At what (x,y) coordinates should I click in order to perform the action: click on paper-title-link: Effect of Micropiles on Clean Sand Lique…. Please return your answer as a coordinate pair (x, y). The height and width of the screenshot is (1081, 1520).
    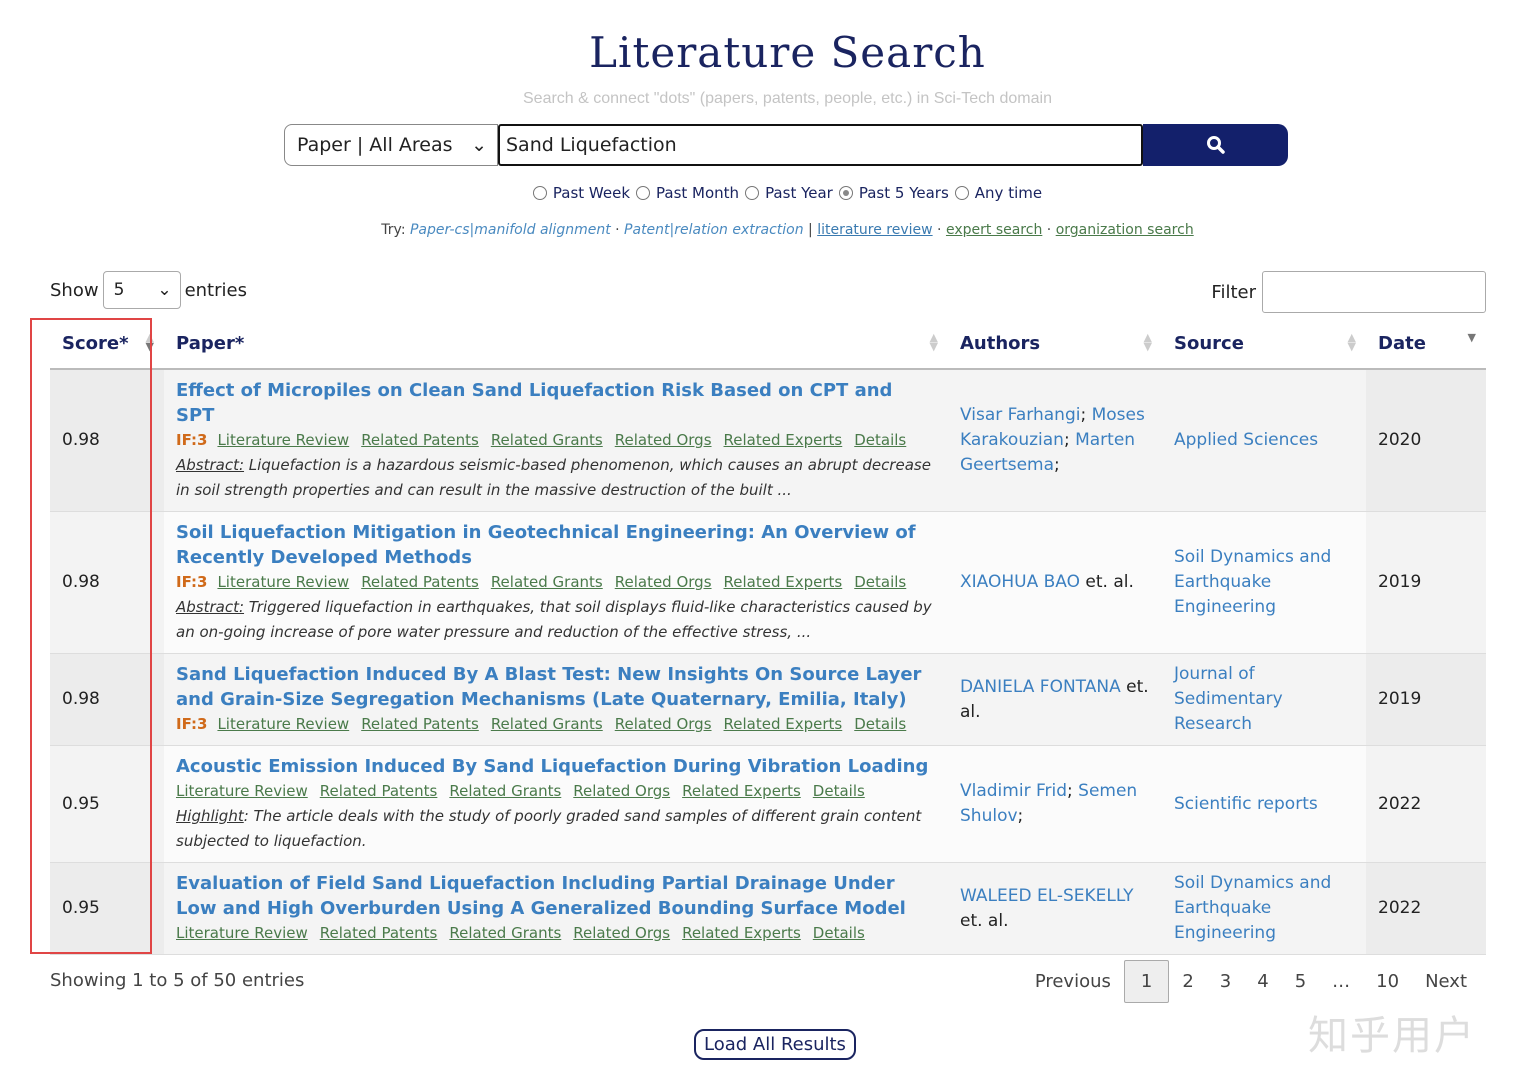
    Looking at the image, I should click on (556, 403).